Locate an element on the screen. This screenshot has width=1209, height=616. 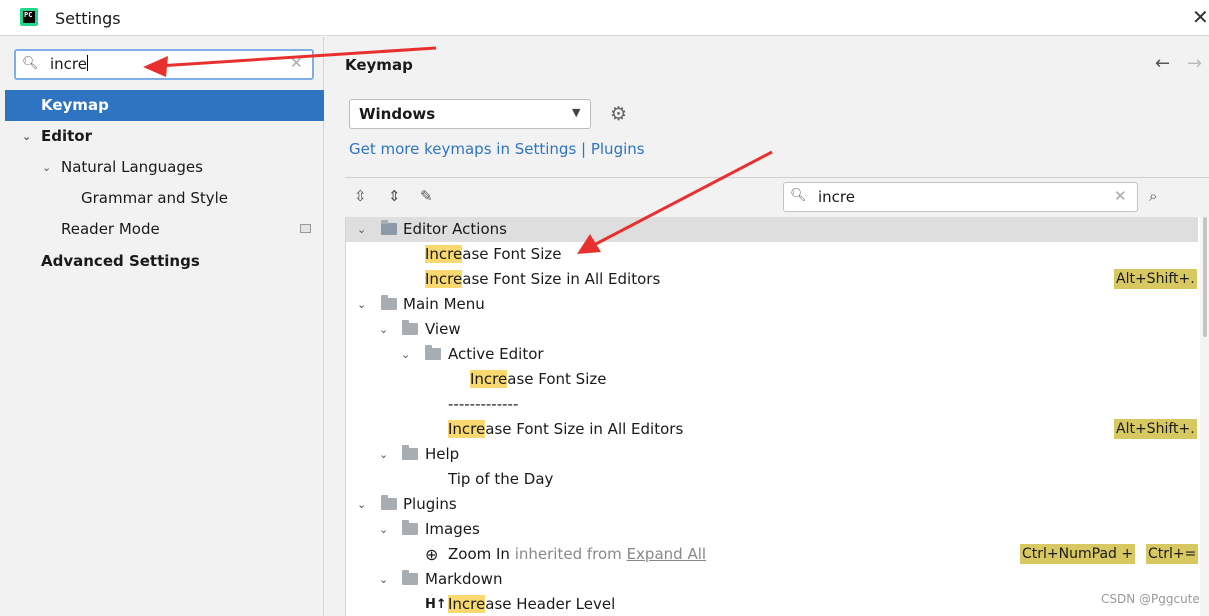
tree-row-main-menu: ⌄ Main Menu is located at coordinates (772, 304).